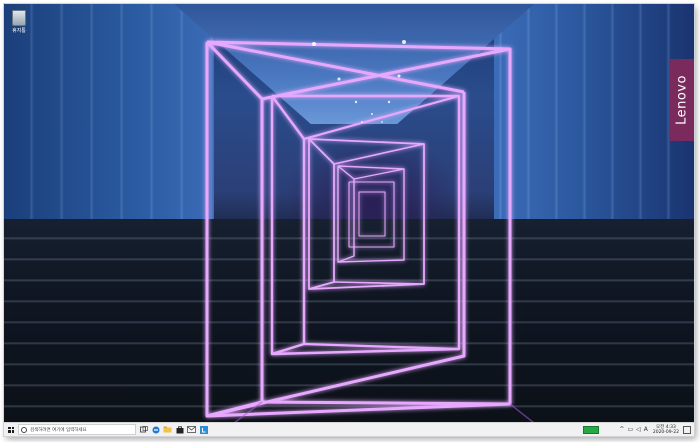 Image resolution: width=700 pixels, height=442 pixels. What do you see at coordinates (19, 18) in the screenshot?
I see `recycle-bin-icon` at bounding box center [19, 18].